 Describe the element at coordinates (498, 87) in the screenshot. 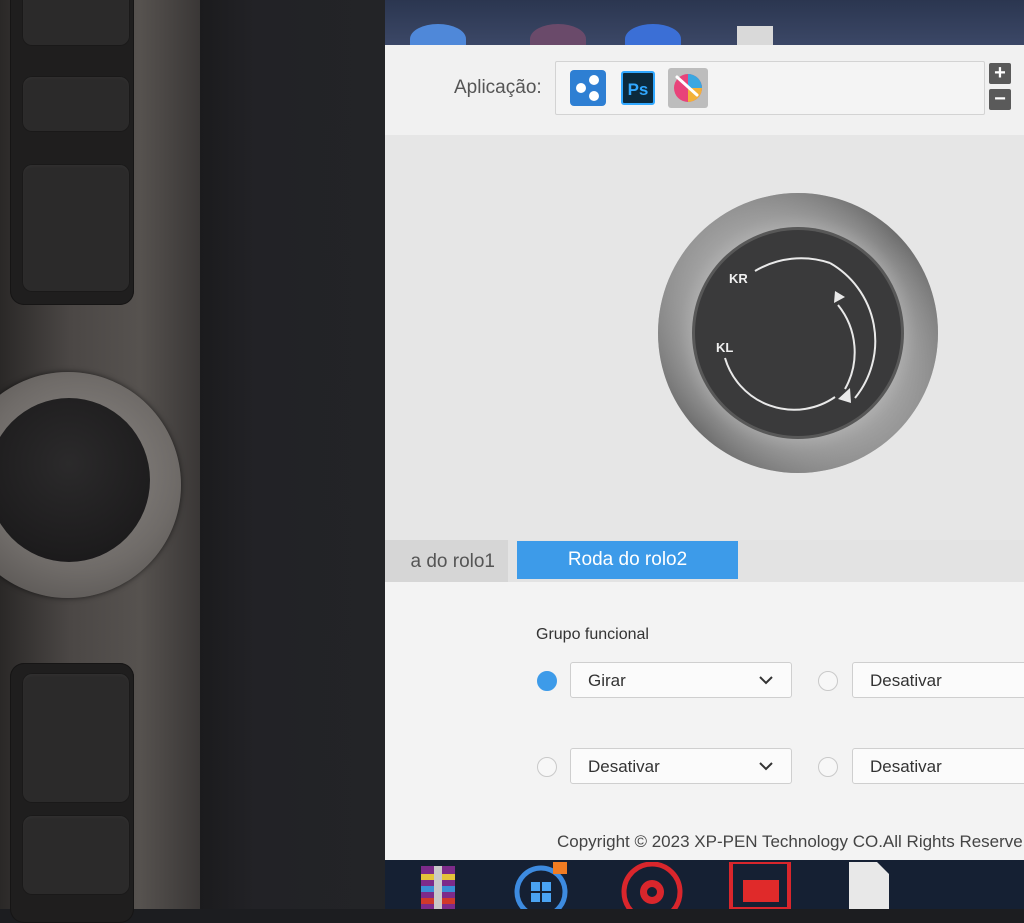

I see `application-label: Aplicação:` at that location.